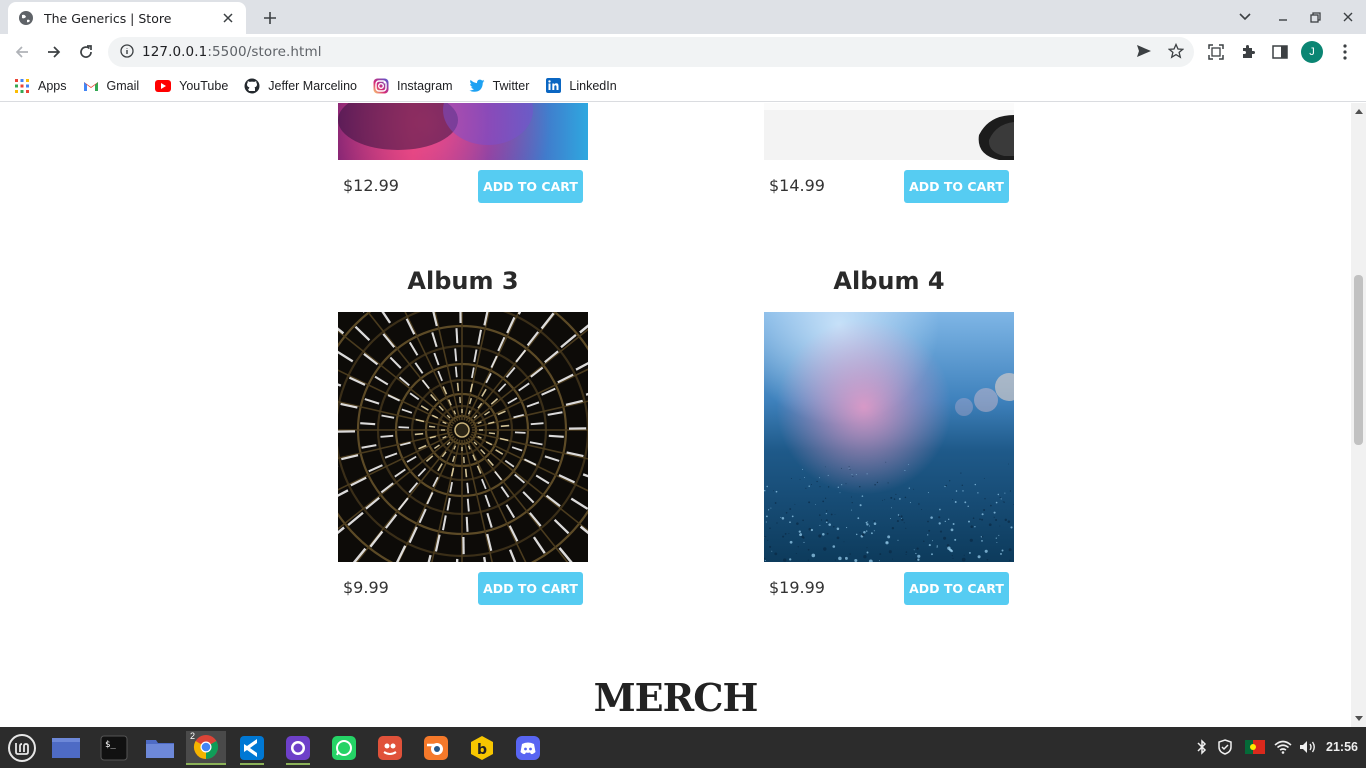  I want to click on volume-icon, so click(1308, 747).